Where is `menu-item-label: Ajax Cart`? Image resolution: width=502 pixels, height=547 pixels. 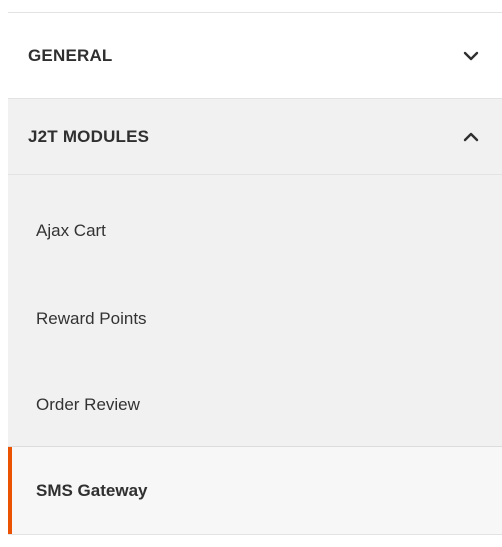 menu-item-label: Ajax Cart is located at coordinates (71, 230).